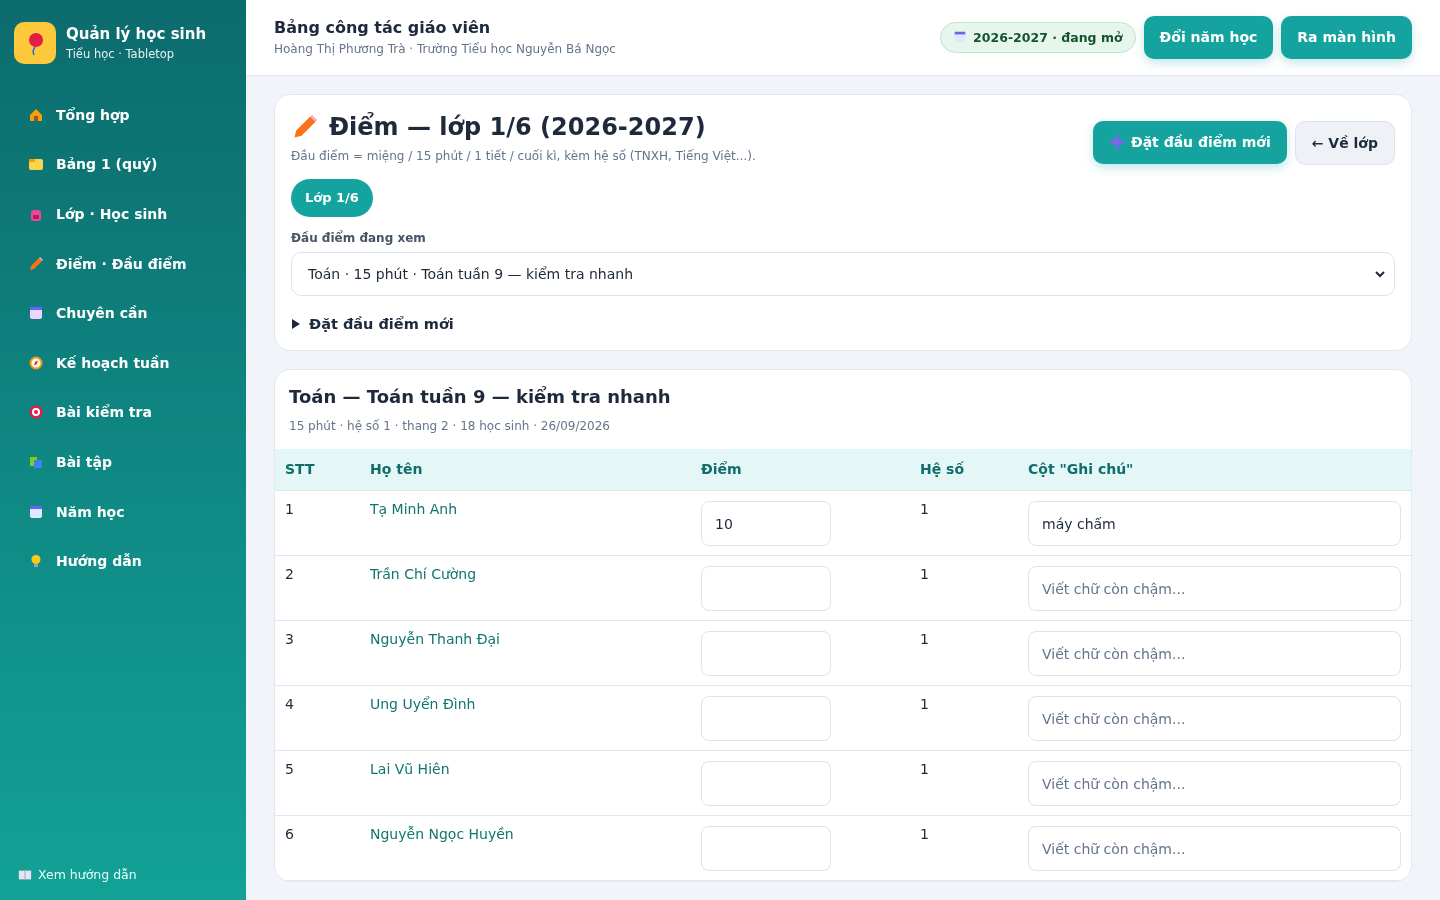 The height and width of the screenshot is (900, 1440). What do you see at coordinates (766, 523) in the screenshot?
I see `score-field: 10` at bounding box center [766, 523].